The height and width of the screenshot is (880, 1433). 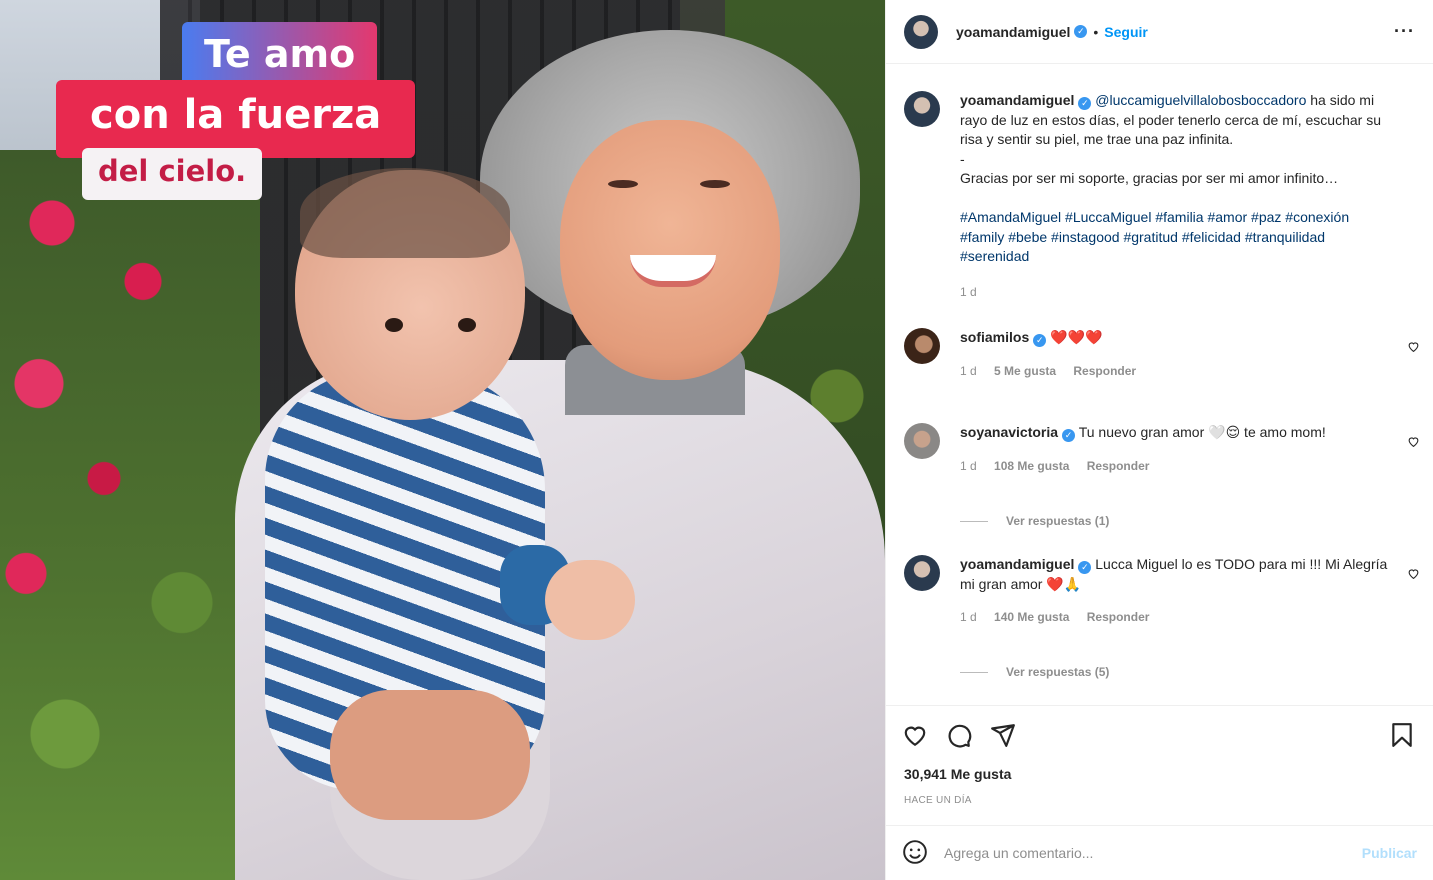 What do you see at coordinates (1178, 372) in the screenshot?
I see `comment-meta: 1 d 5 Me gusta Responder` at bounding box center [1178, 372].